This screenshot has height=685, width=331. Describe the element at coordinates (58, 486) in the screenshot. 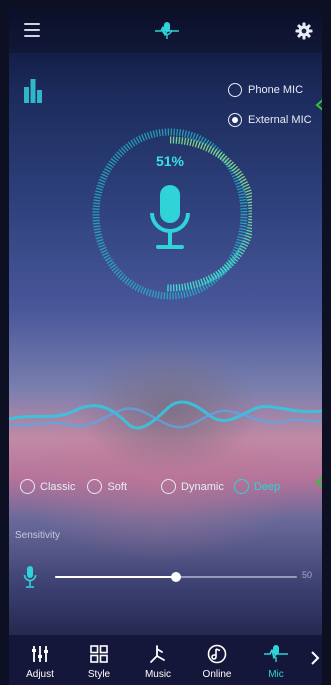

I see `style-classic-label: Classic` at that location.